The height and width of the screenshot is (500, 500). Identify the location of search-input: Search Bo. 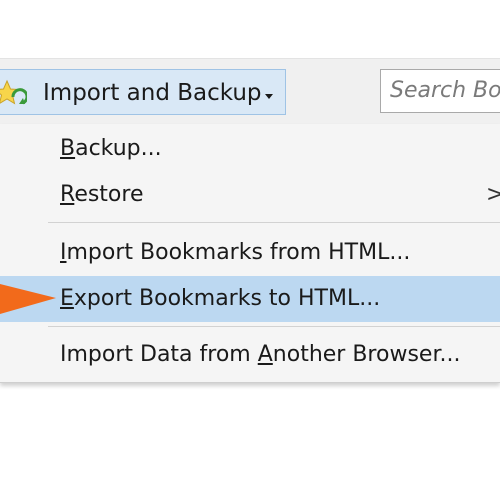
(440, 91).